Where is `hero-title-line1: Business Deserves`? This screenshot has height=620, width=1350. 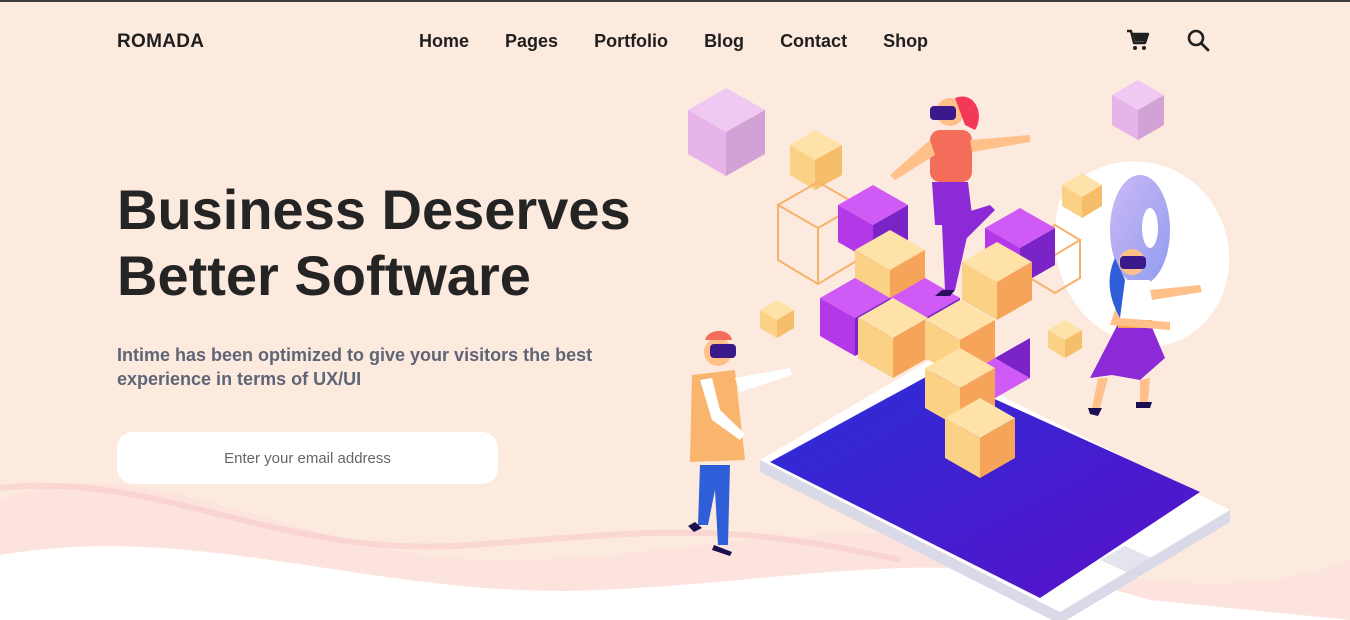
hero-title-line1: Business Deserves is located at coordinates (374, 209).